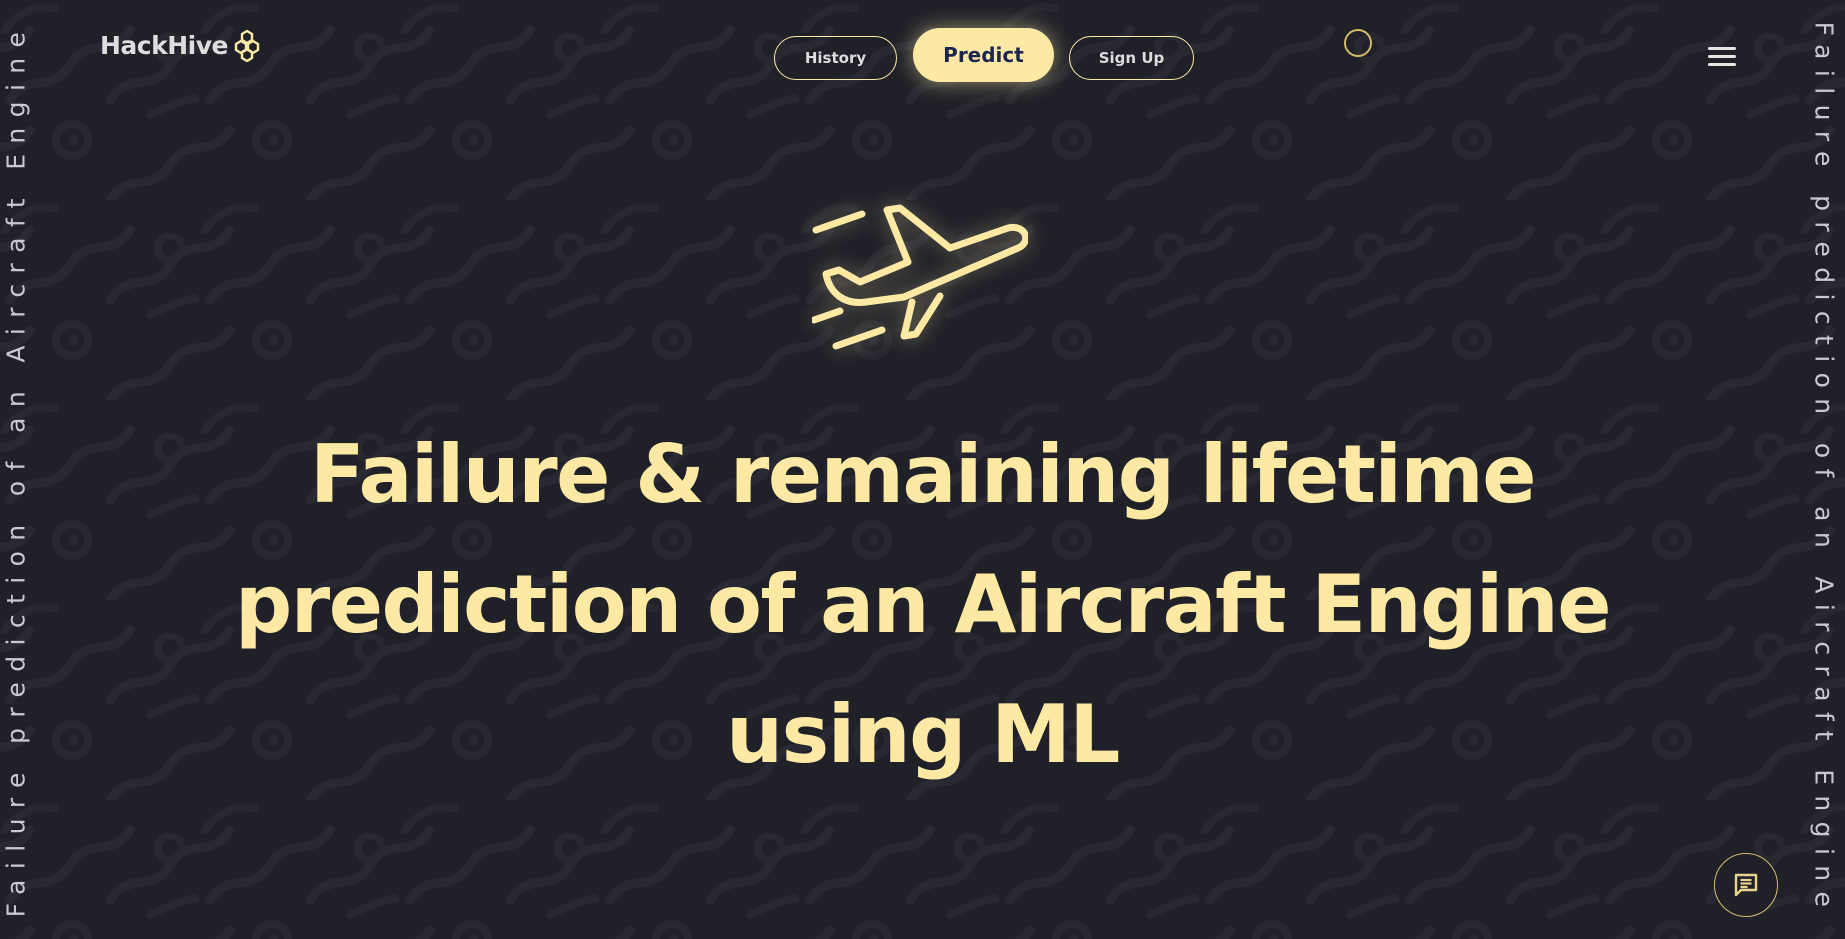 Image resolution: width=1845 pixels, height=939 pixels. I want to click on logo-text: HackHive, so click(164, 45).